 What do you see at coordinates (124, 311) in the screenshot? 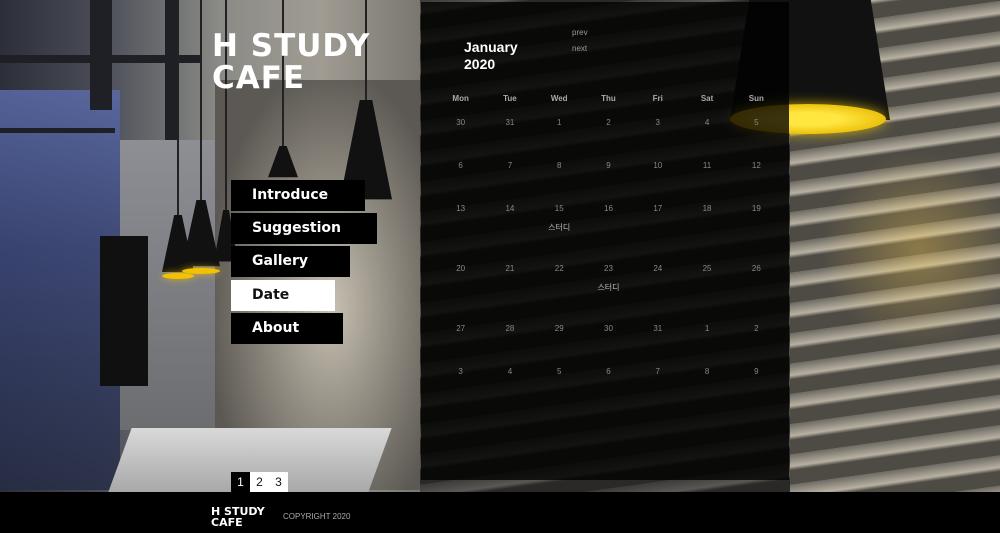
I see `background-speaker` at bounding box center [124, 311].